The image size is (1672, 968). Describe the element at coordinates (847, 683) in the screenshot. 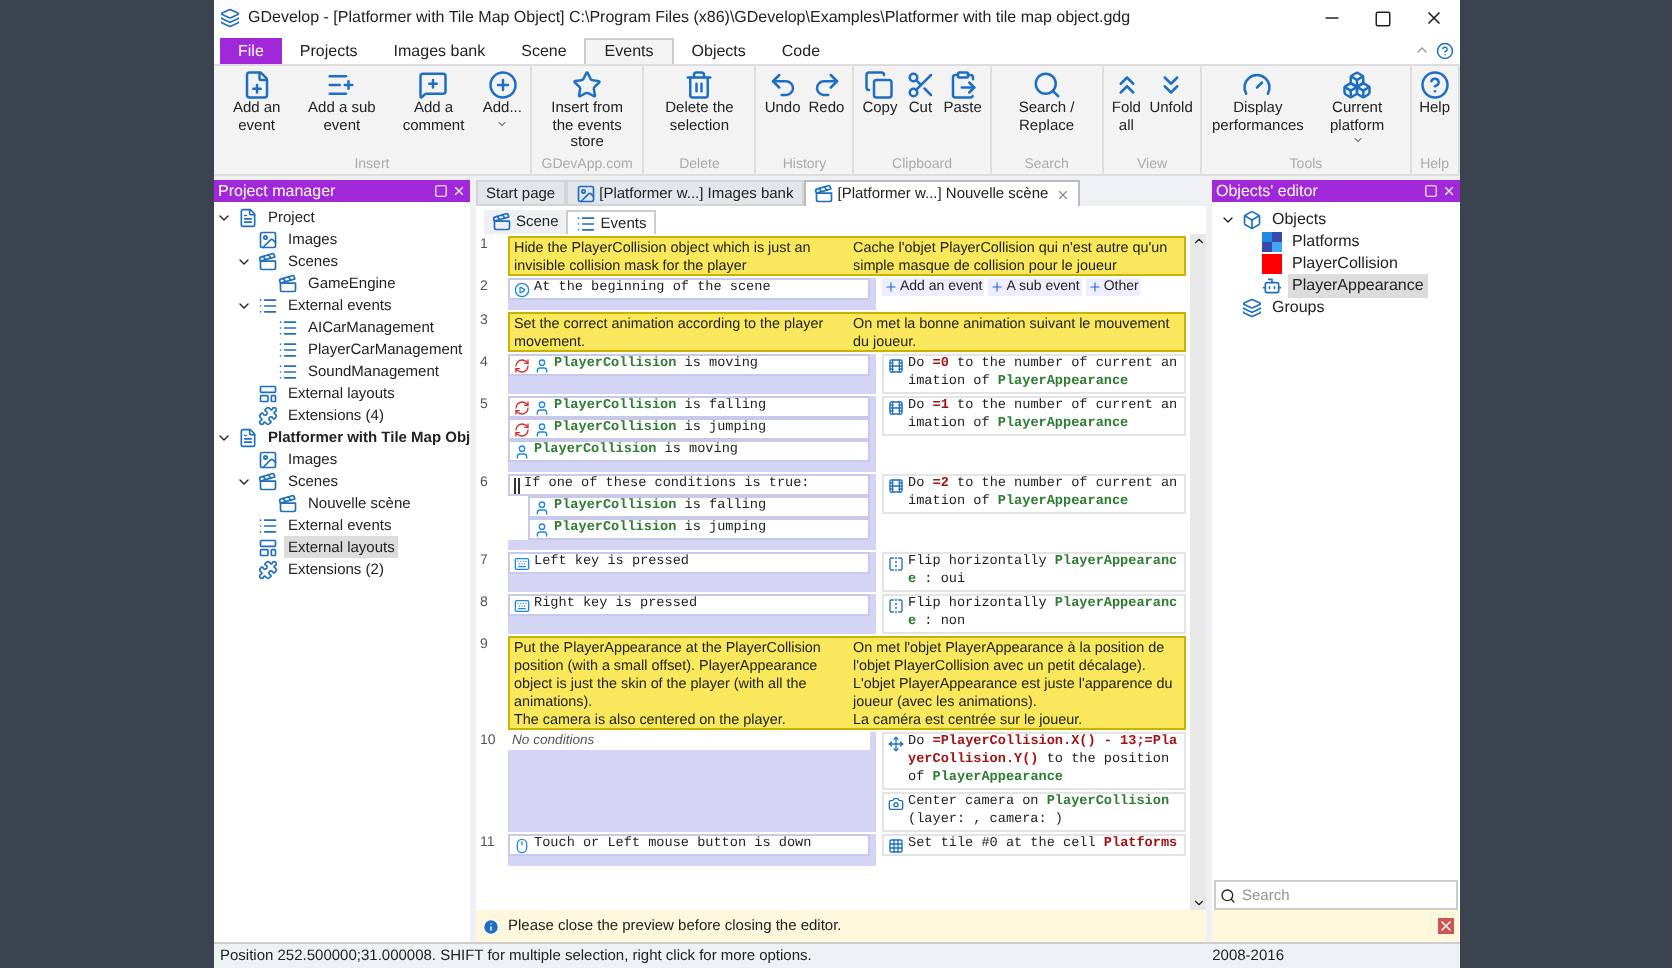

I see `comment-box` at that location.